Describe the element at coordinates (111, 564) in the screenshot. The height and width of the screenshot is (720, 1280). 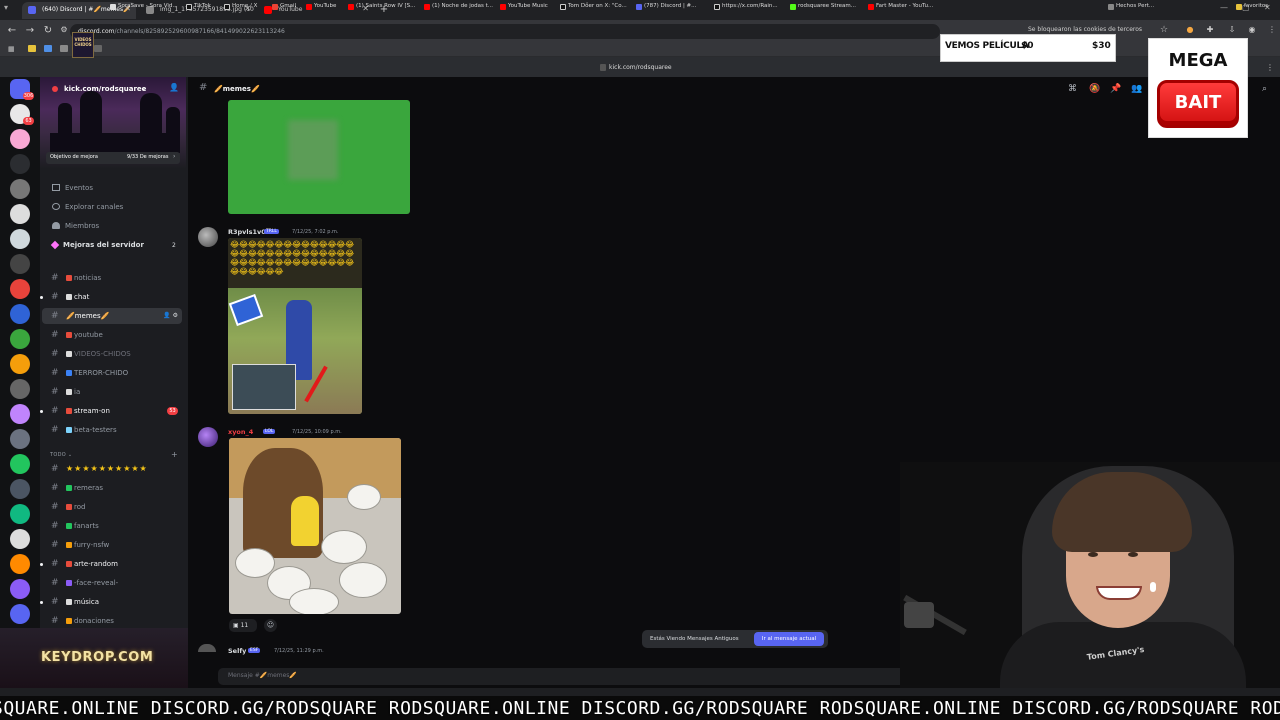
I see `channel-item: # arte-random` at that location.